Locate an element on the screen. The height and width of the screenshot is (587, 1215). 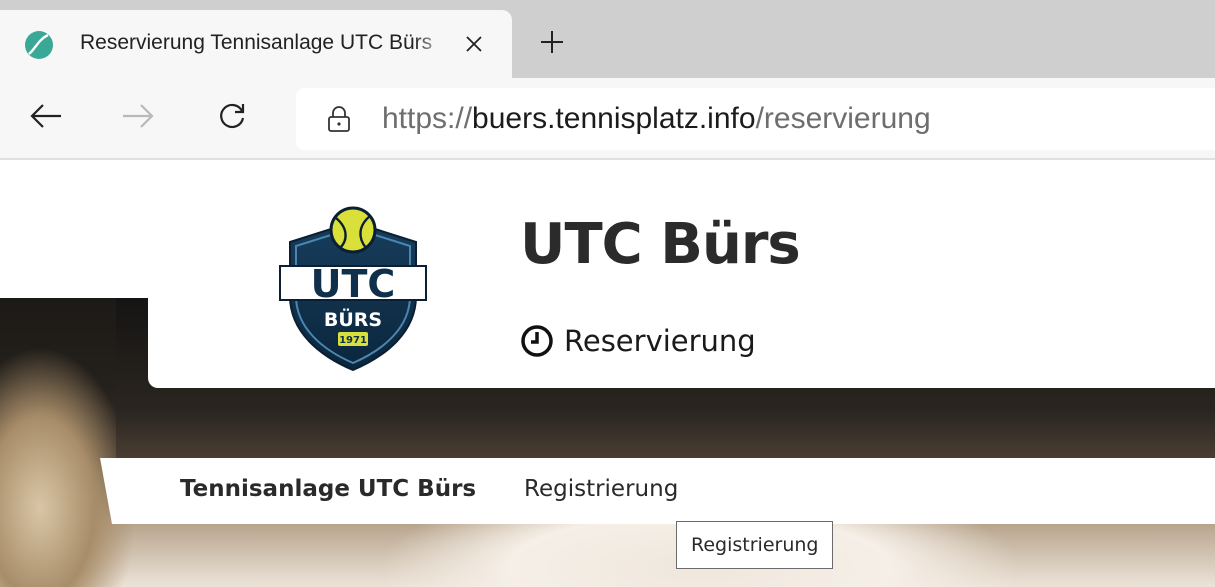
clock-icon is located at coordinates (537, 341).